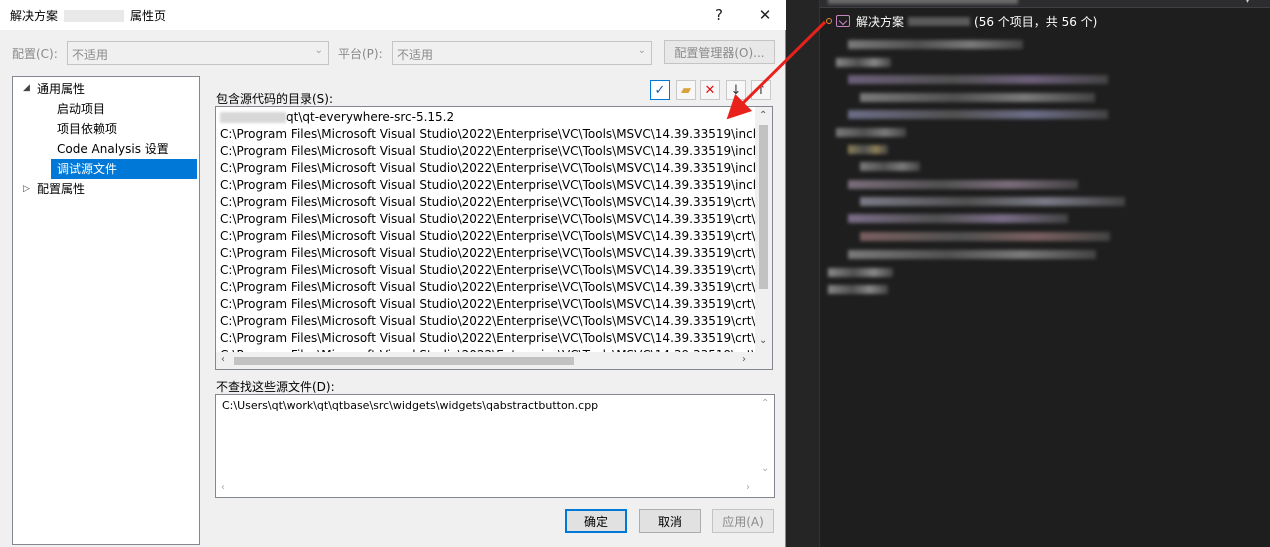 The height and width of the screenshot is (547, 1270). Describe the element at coordinates (686, 90) in the screenshot. I see `new-folder-icon: ▰` at that location.